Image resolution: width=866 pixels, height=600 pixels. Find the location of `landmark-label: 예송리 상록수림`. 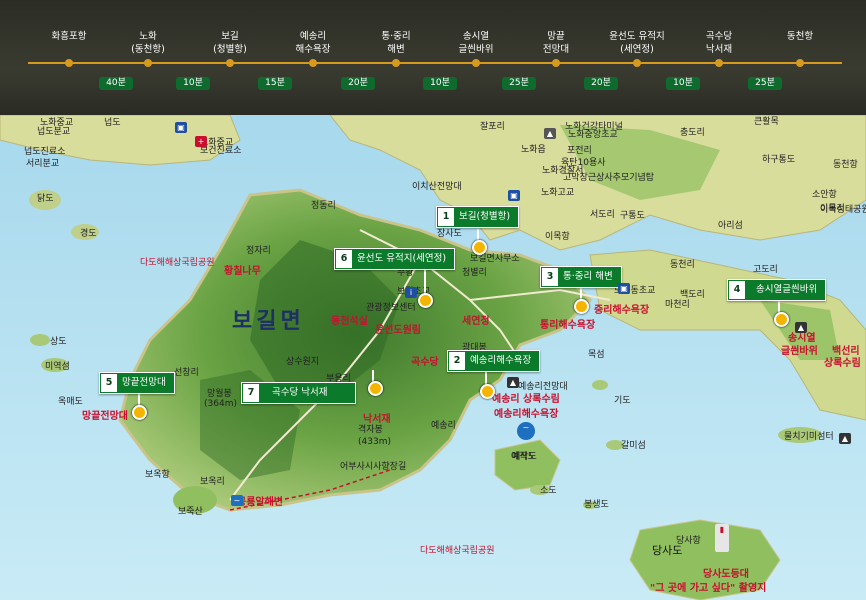

landmark-label: 예송리 상록수림 is located at coordinates (526, 399).